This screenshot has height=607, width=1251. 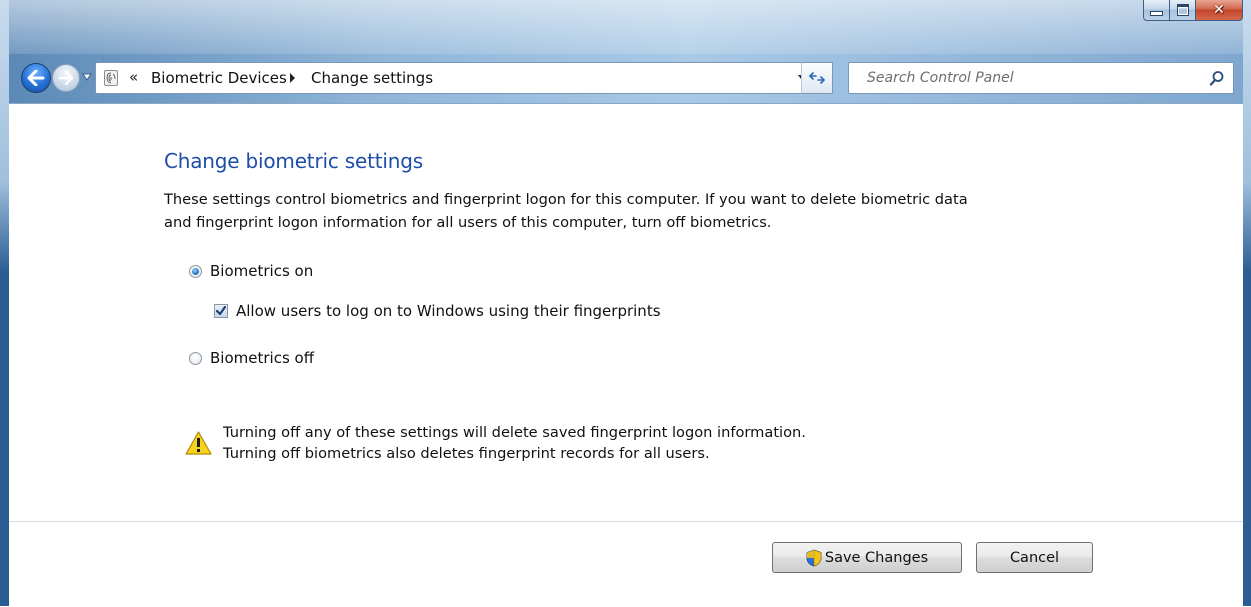 I want to click on save-changes-button: Save Changes, so click(x=867, y=557).